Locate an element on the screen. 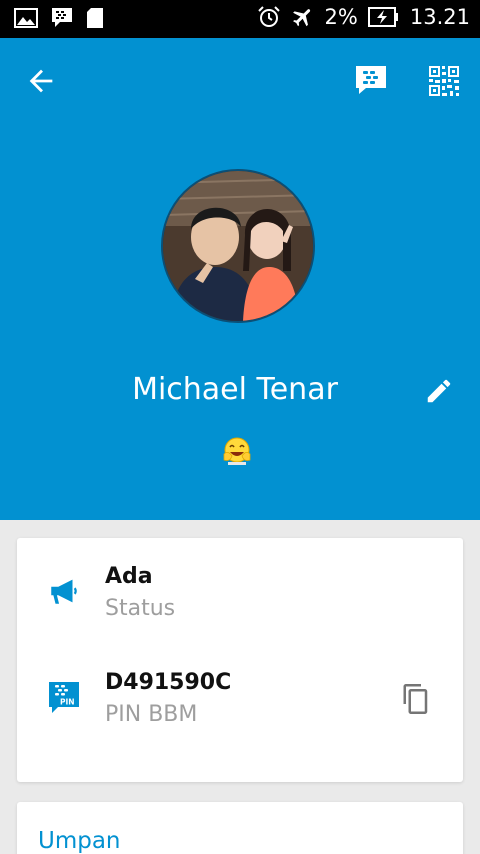 Image resolution: width=480 pixels, height=854 pixels. status-bar: 2% 13.21 is located at coordinates (240, 19).